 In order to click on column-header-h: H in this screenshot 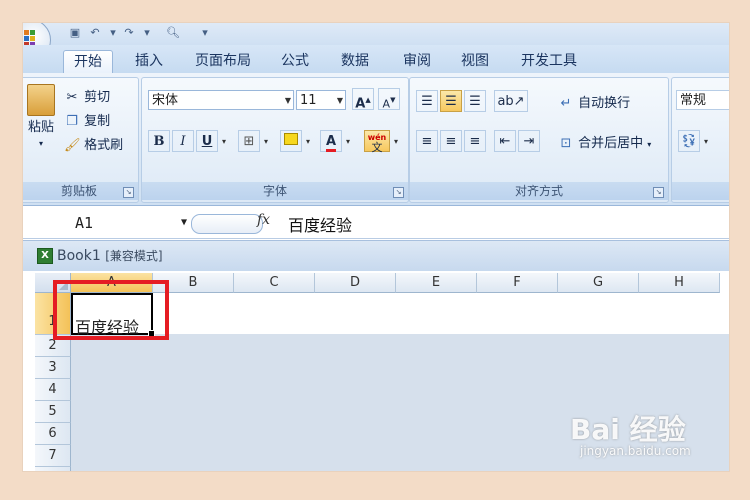, I will do `click(679, 283)`.